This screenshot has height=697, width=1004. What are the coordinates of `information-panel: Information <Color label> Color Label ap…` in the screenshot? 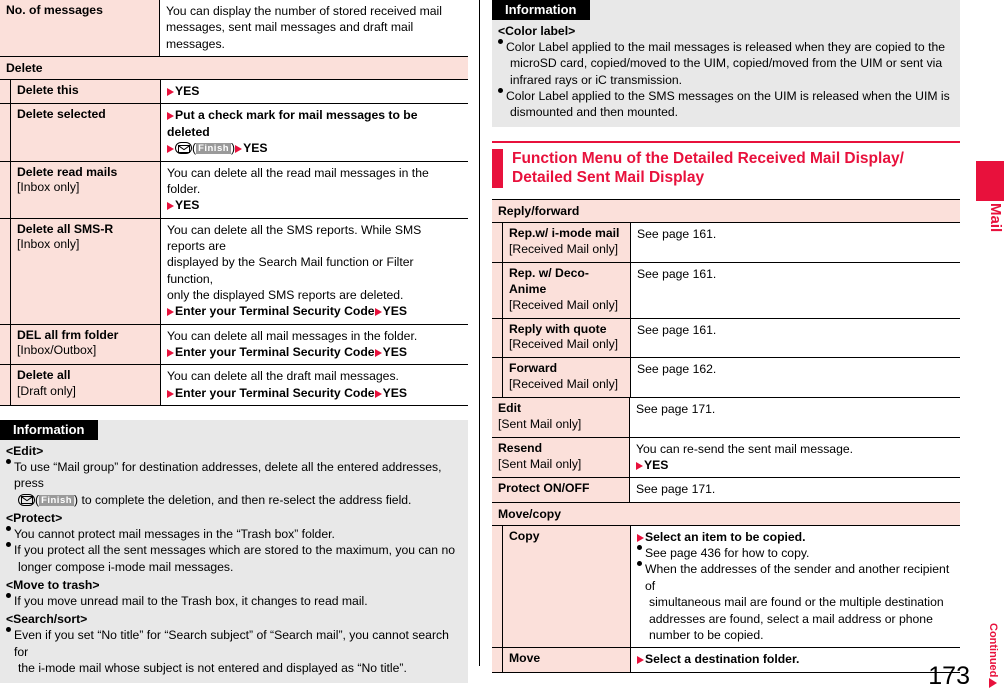 It's located at (726, 64).